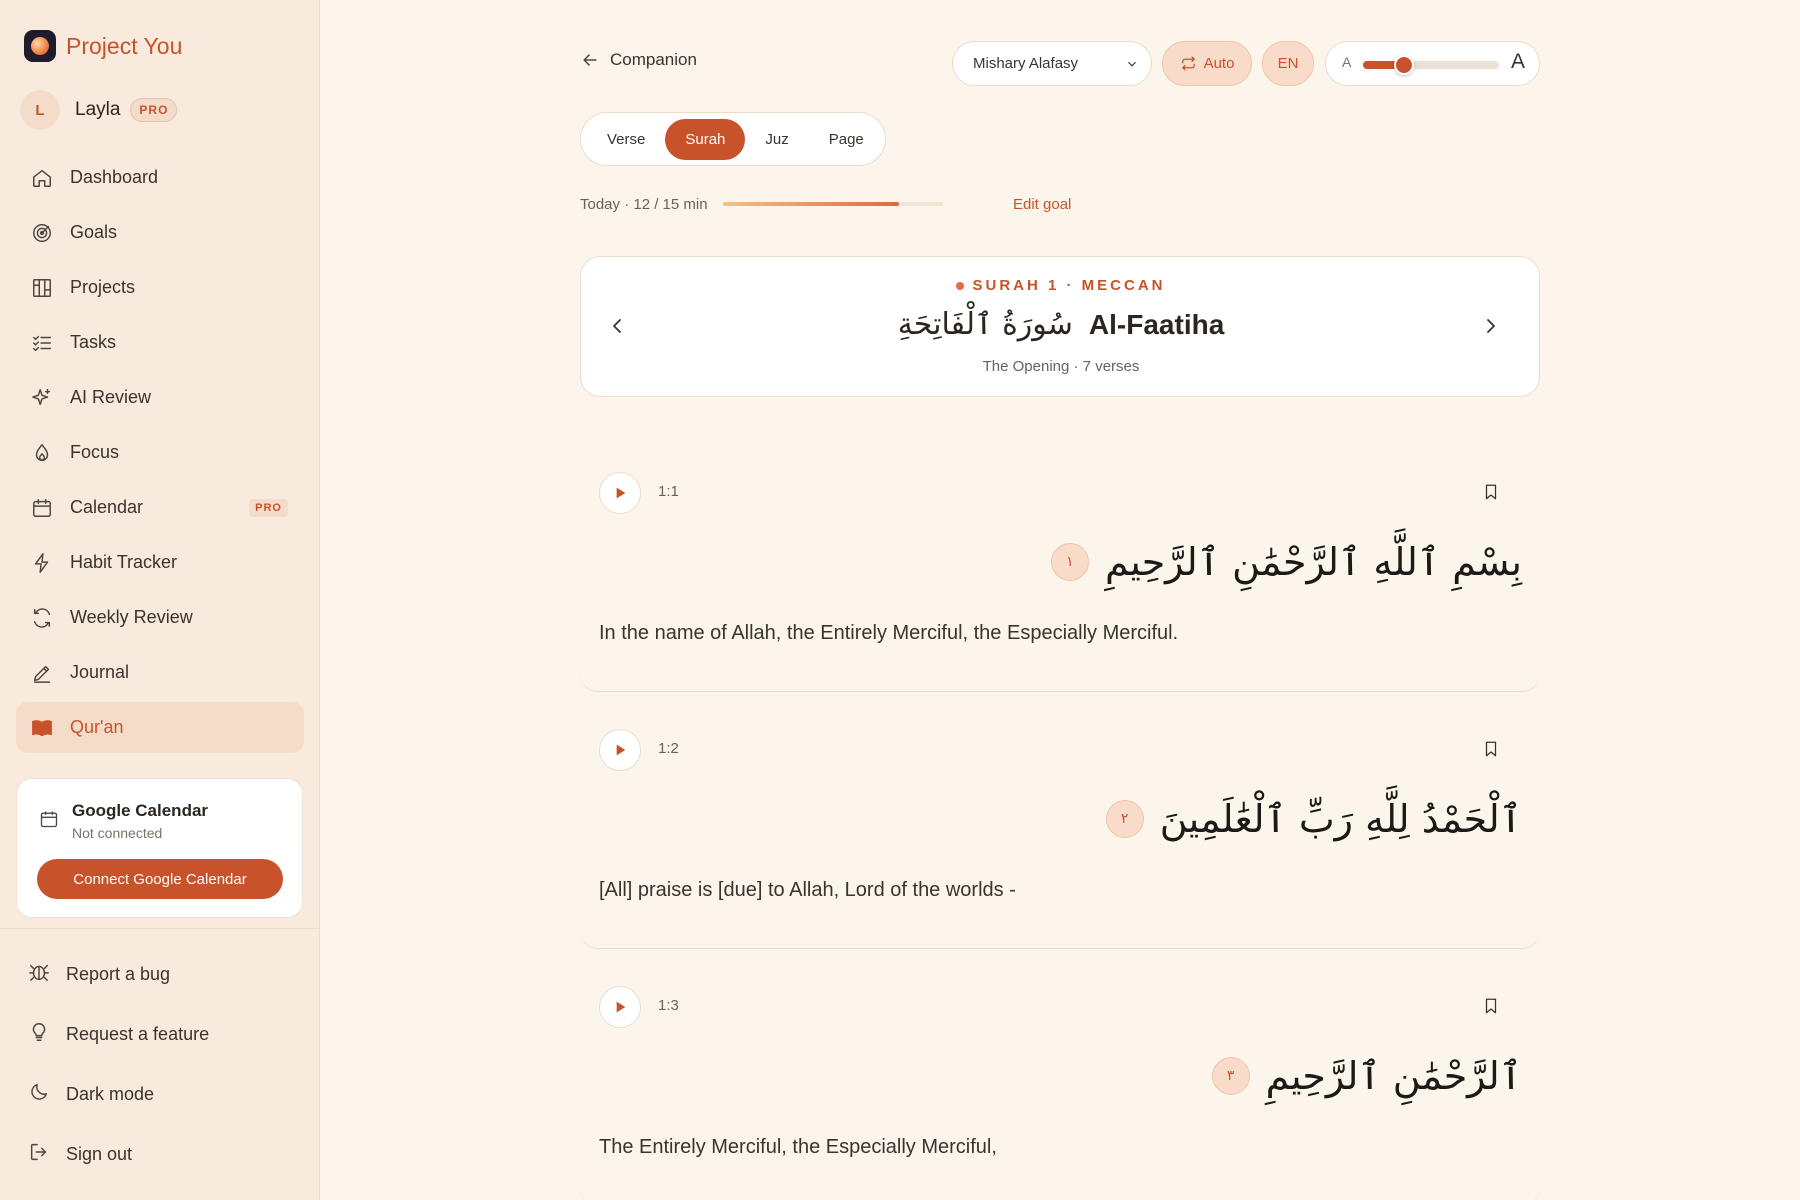 The width and height of the screenshot is (1800, 1200). I want to click on request-feature-button: Request a feature, so click(118, 1034).